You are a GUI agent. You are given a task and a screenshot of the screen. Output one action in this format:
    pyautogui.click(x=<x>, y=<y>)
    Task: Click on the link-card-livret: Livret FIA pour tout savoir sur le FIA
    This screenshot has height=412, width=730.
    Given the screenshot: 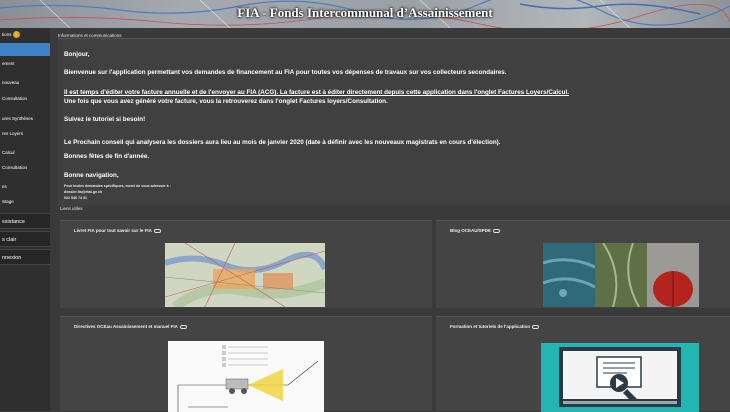 What is the action you would take?
    pyautogui.click(x=246, y=264)
    